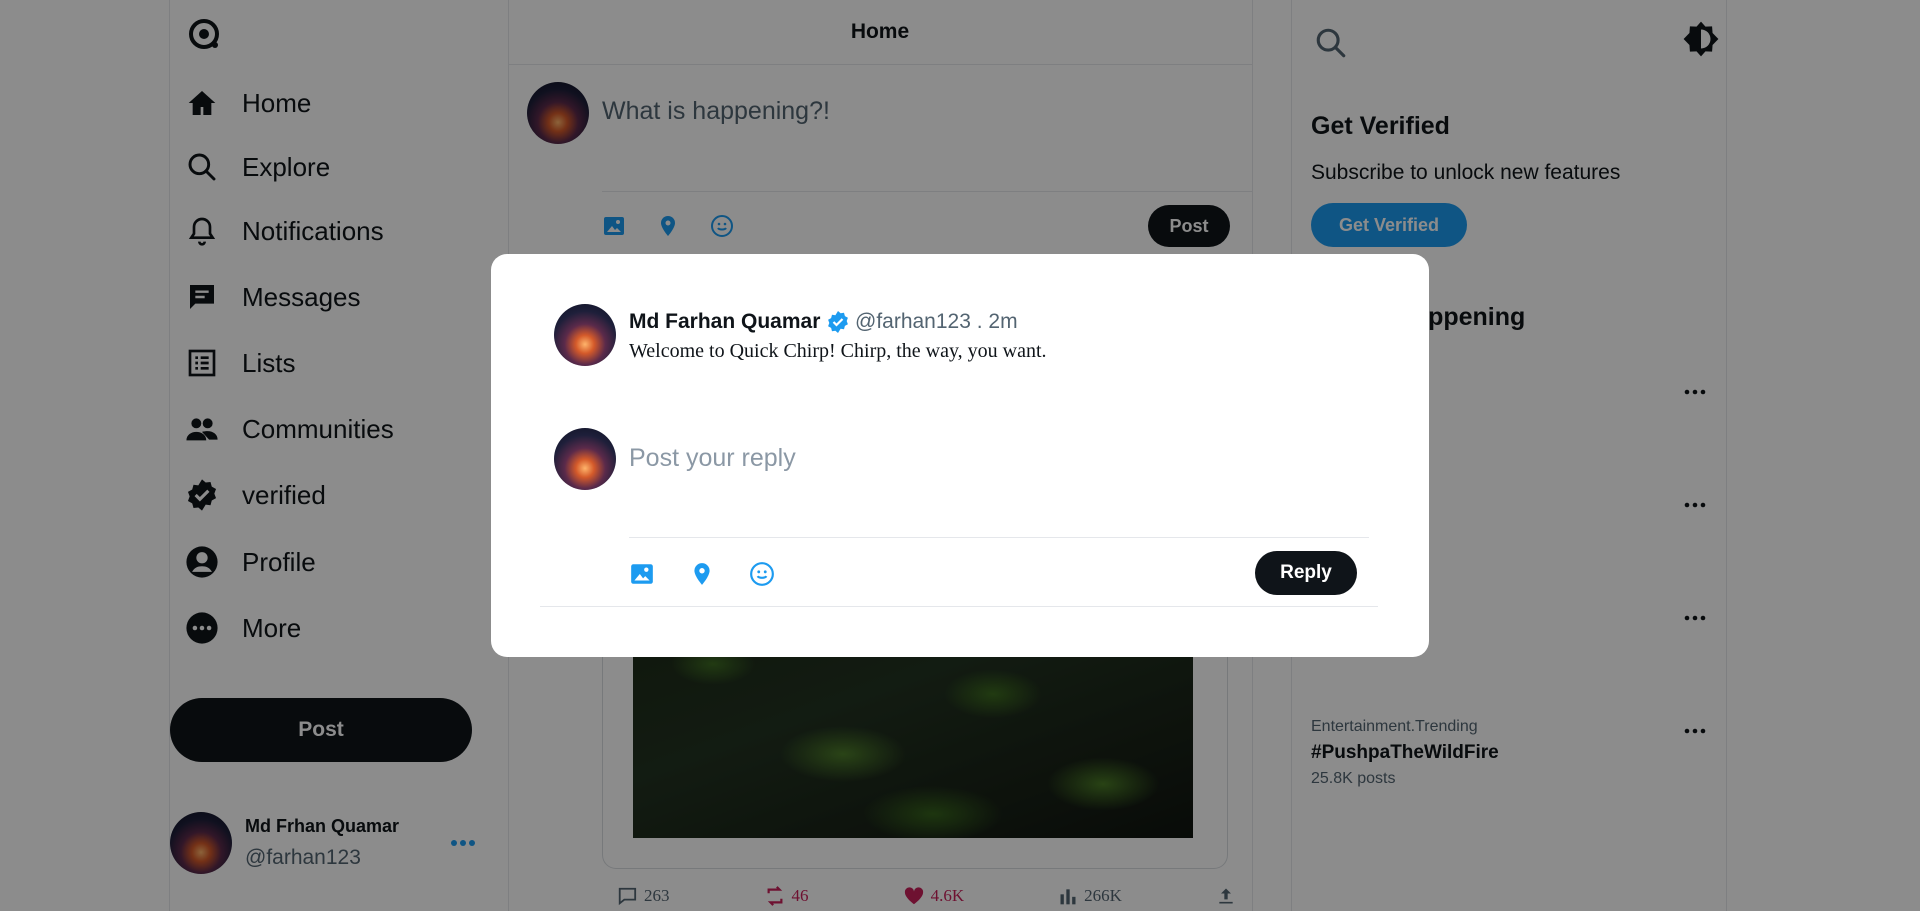 Image resolution: width=1920 pixels, height=911 pixels. Describe the element at coordinates (712, 458) in the screenshot. I see `reply-input: Post your reply` at that location.